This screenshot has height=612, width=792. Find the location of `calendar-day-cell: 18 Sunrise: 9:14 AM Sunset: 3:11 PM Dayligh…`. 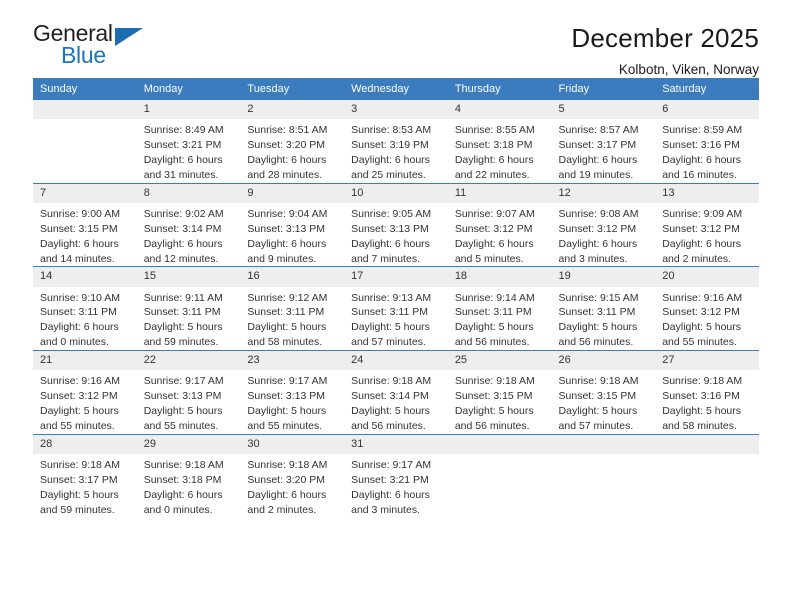

calendar-day-cell: 18 Sunrise: 9:14 AM Sunset: 3:11 PM Dayligh… is located at coordinates (499, 308).